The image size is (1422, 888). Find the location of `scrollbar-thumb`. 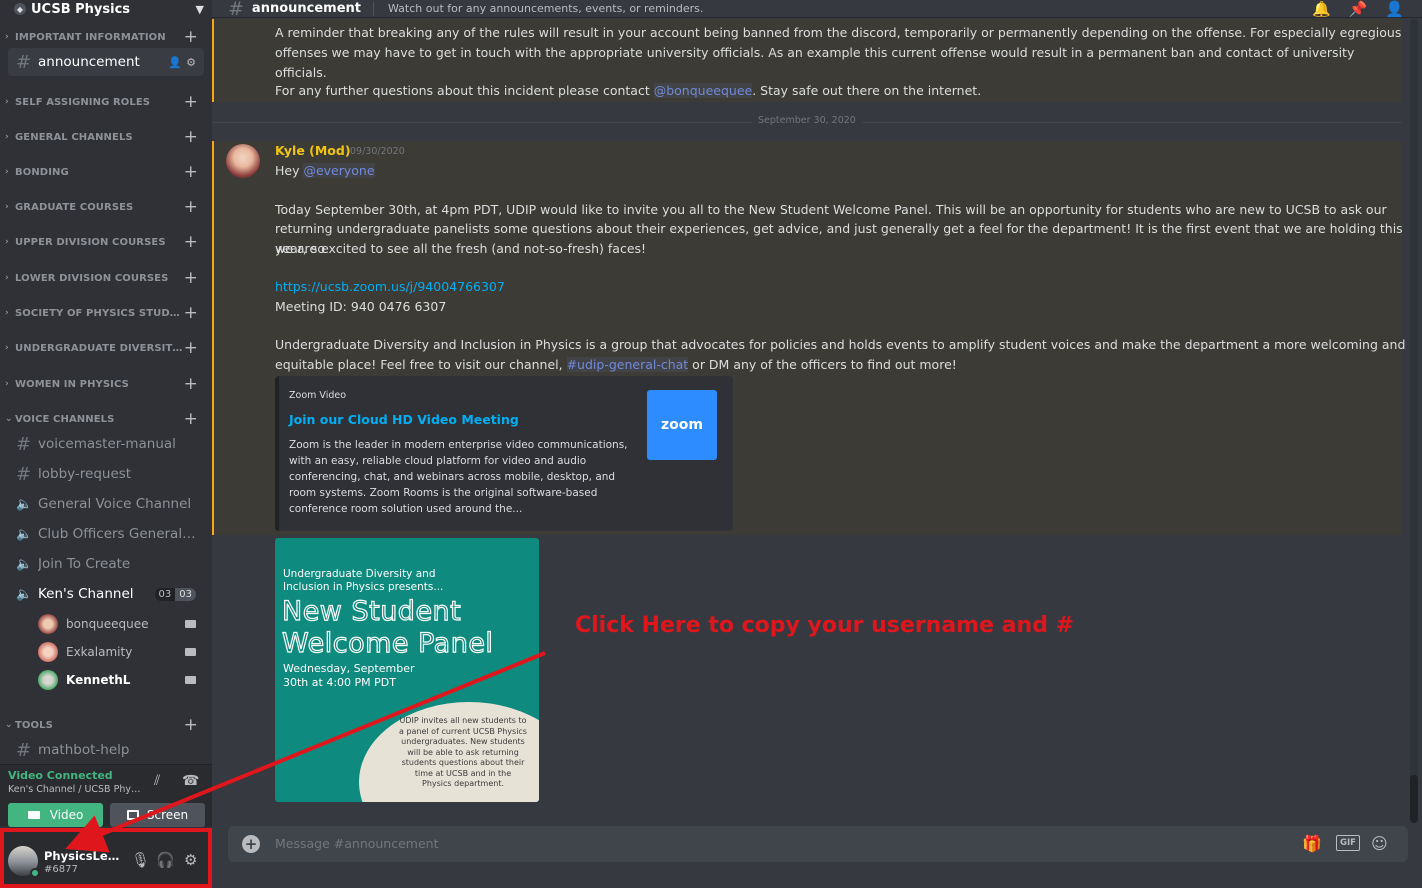

scrollbar-thumb is located at coordinates (1414, 799).